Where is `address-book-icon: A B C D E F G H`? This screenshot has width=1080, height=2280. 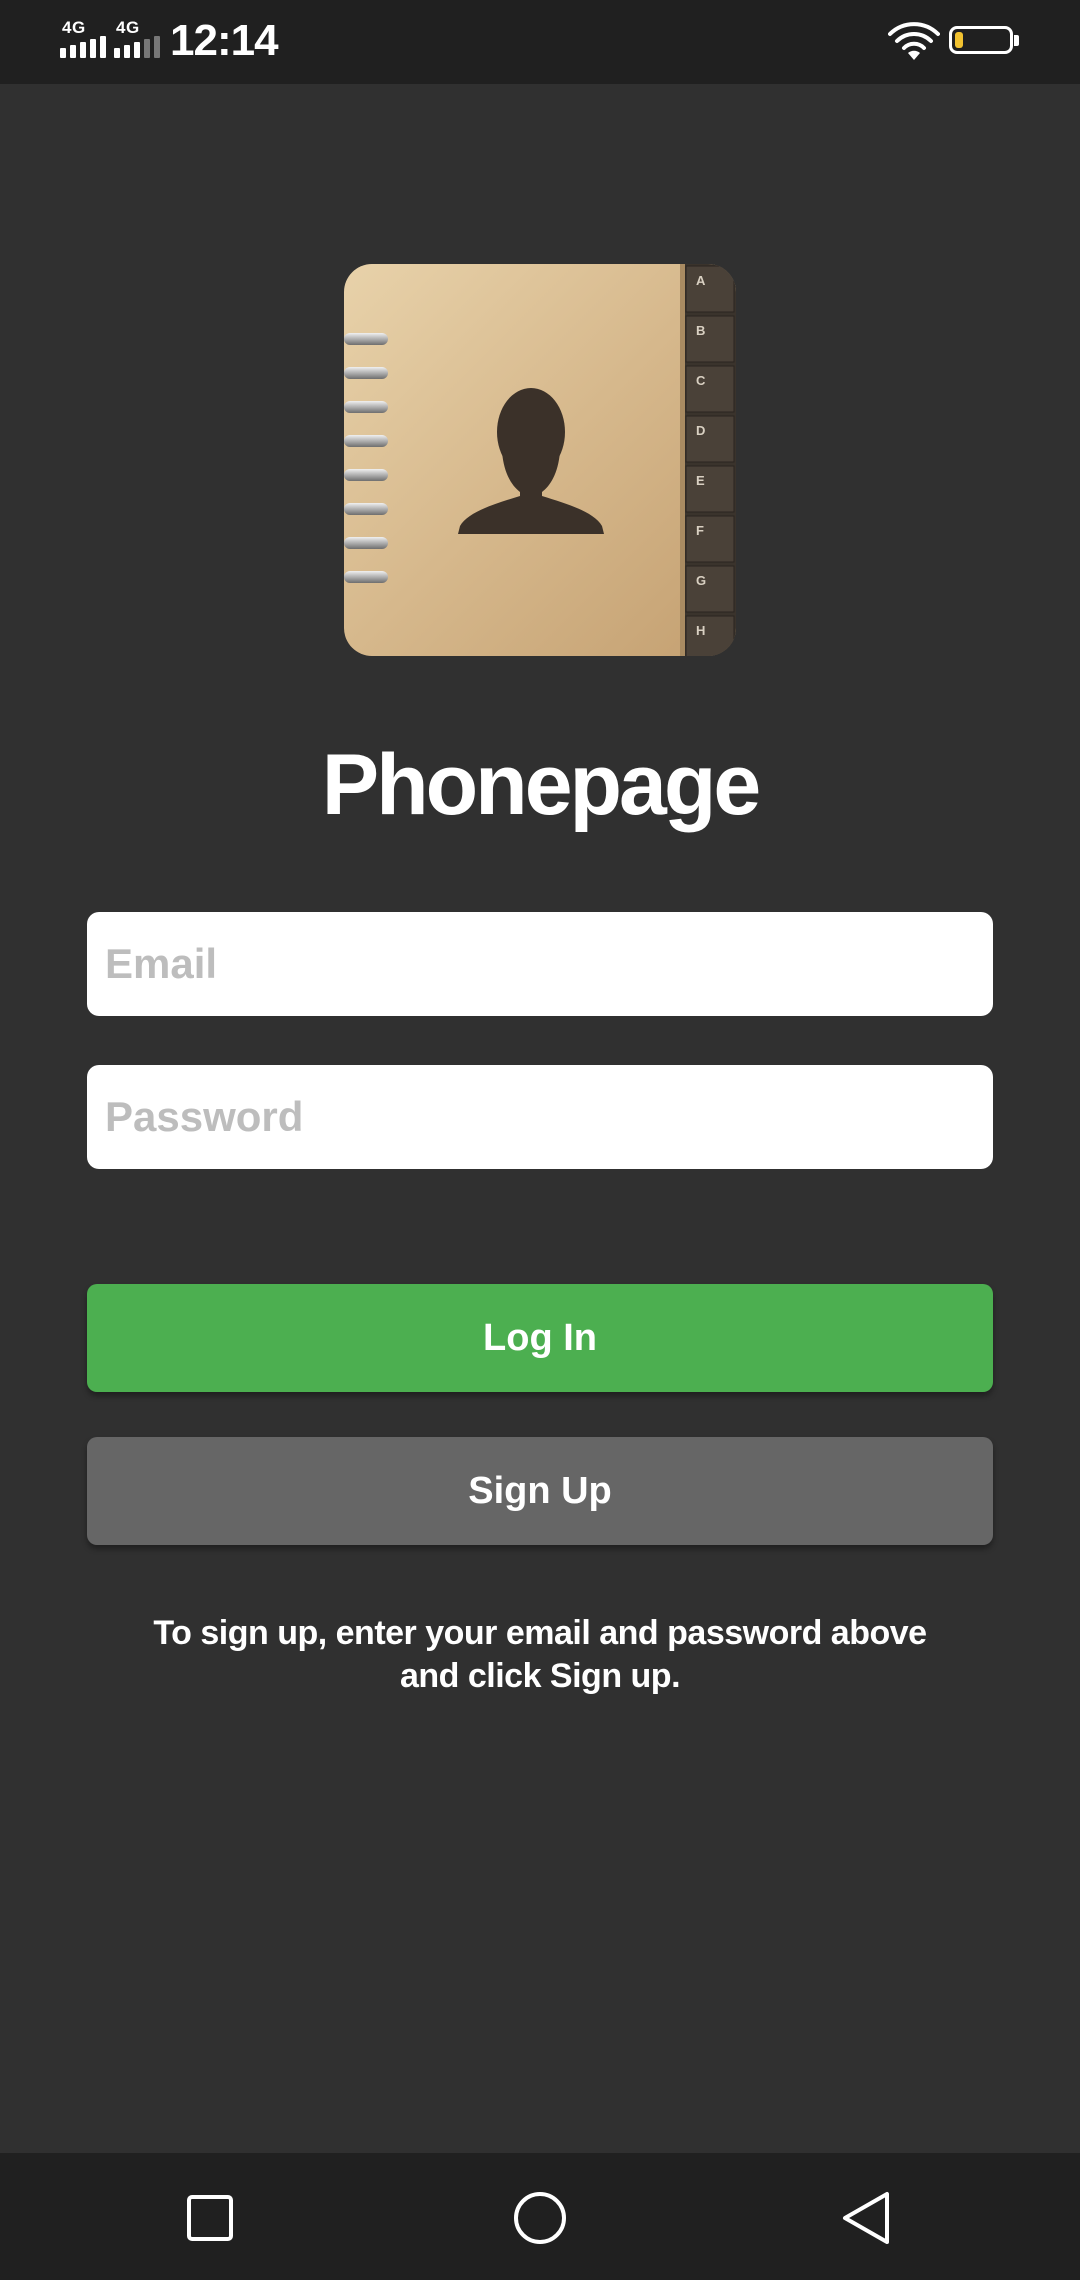 address-book-icon: A B C D E F G H is located at coordinates (540, 460).